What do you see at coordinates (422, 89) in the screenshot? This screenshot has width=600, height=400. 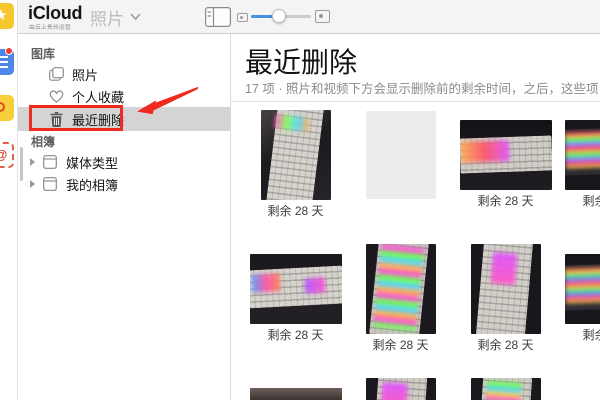 I see `page-subtitle: 17 项 · 照片和视频下方会显示删除前的剩余时间，之后，这些项目将被` at bounding box center [422, 89].